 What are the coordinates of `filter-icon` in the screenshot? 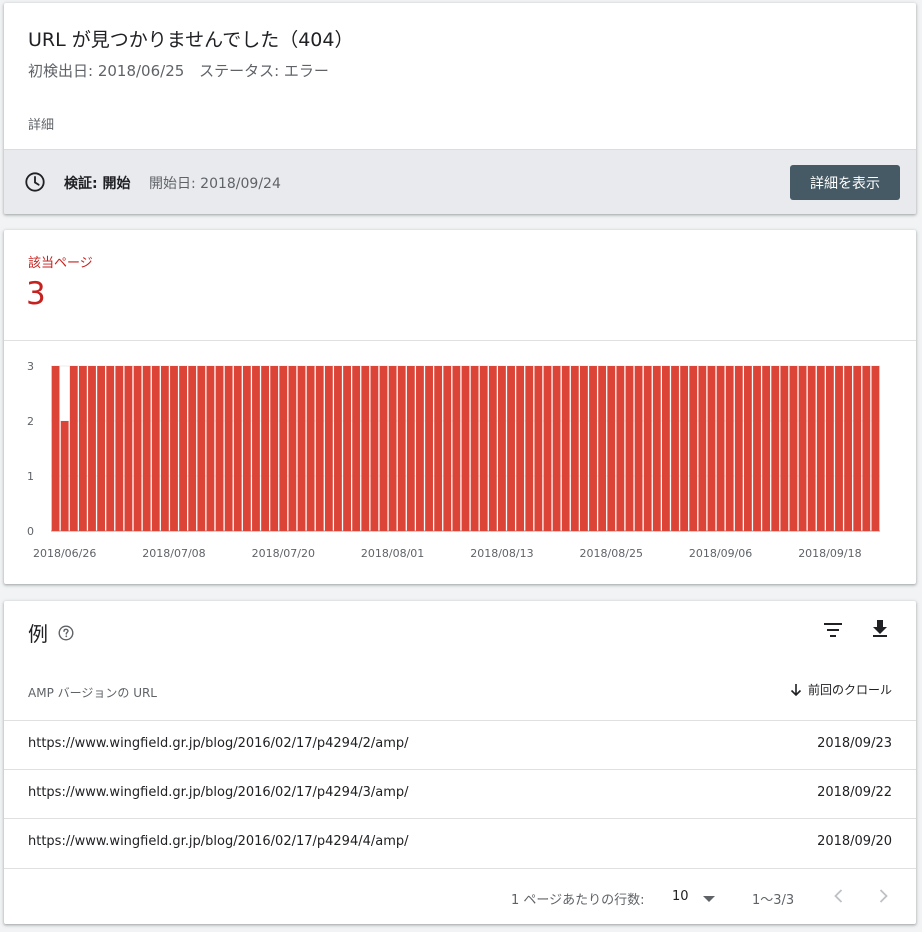 It's located at (833, 630).